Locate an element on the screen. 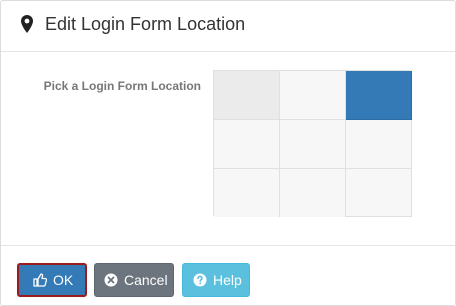 The width and height of the screenshot is (456, 306). location-cell-middle-left is located at coordinates (247, 144).